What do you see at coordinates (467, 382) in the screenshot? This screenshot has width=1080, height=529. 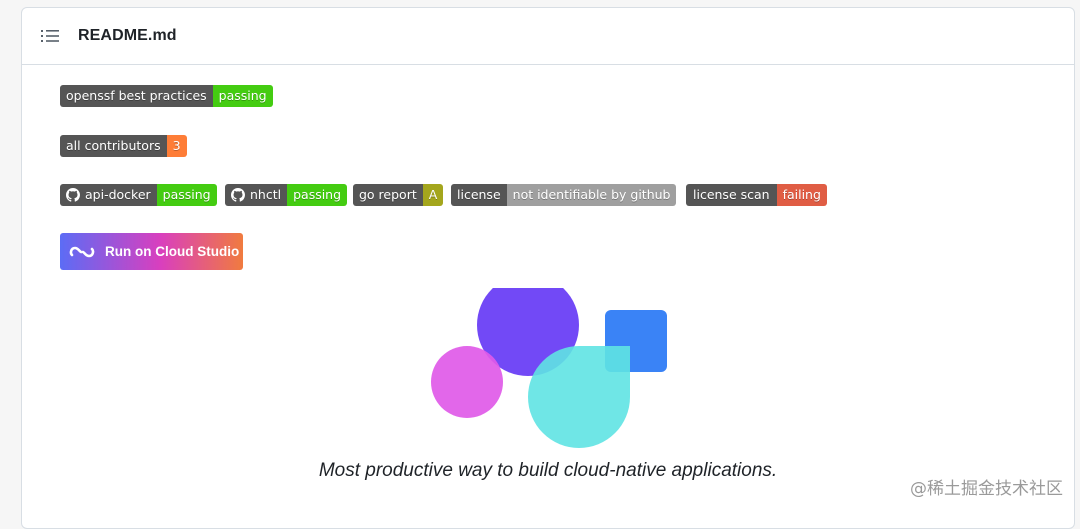 I see `logo-pink-circle` at bounding box center [467, 382].